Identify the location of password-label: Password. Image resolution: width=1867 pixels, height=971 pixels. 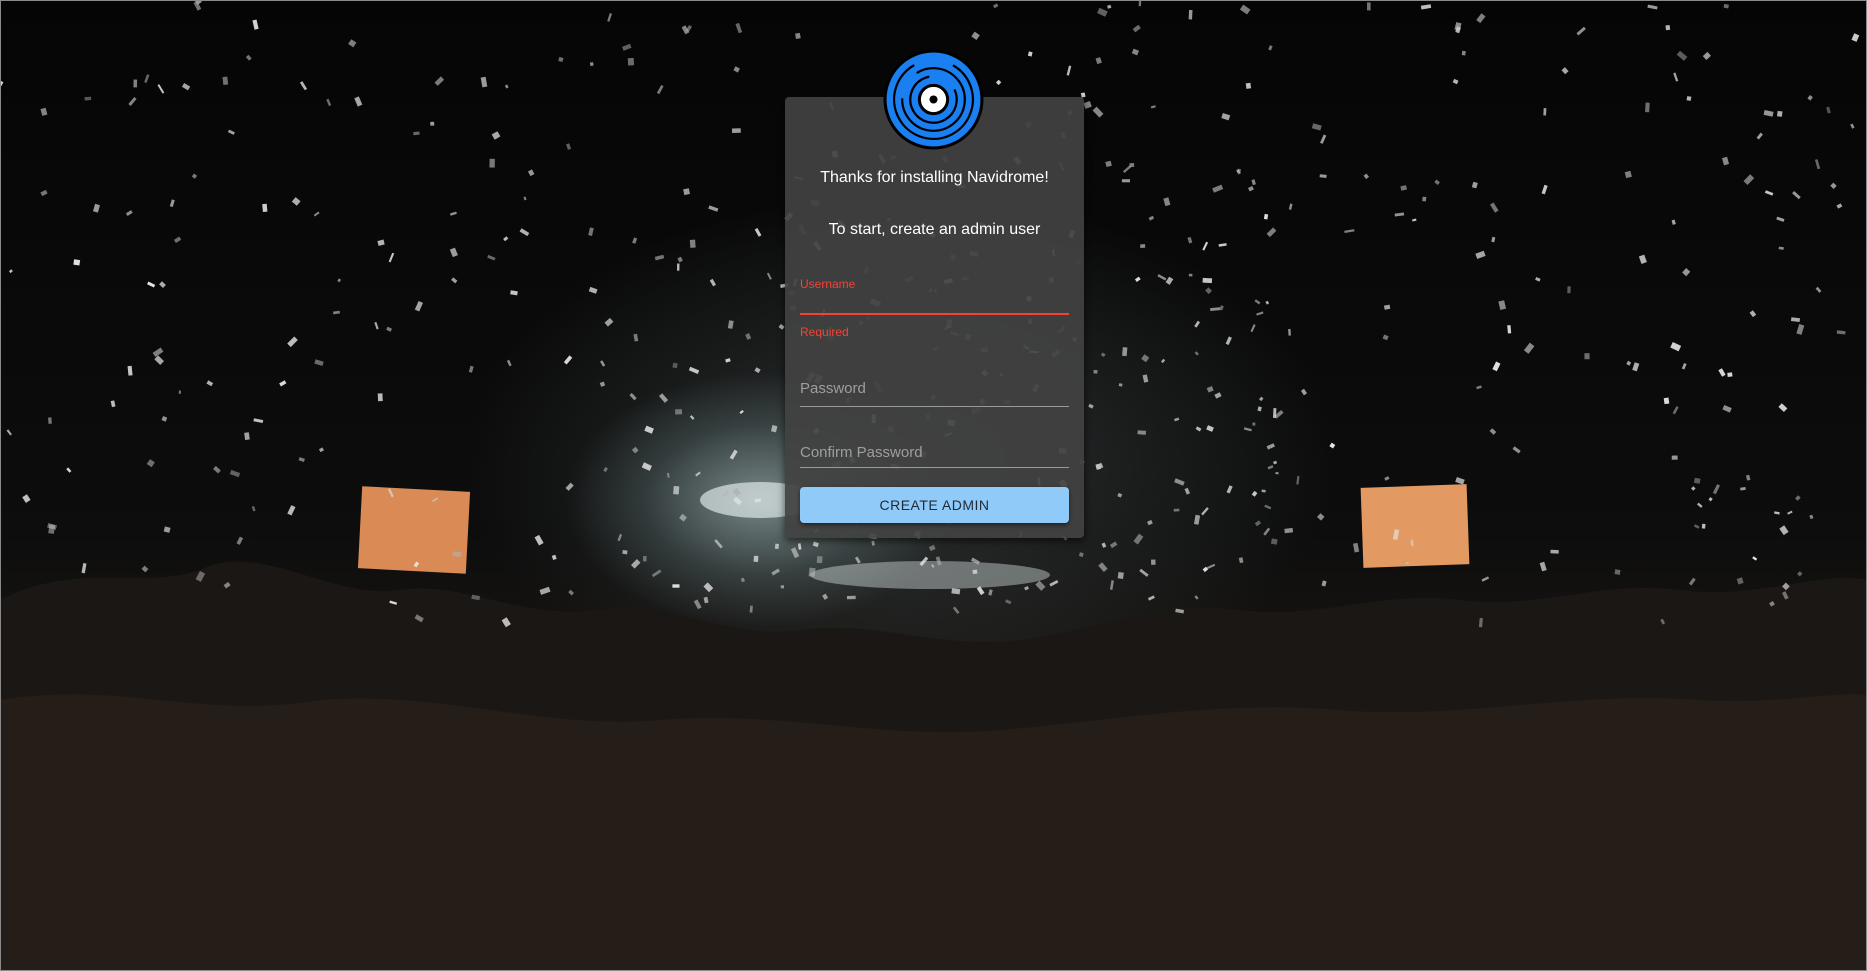
(833, 388).